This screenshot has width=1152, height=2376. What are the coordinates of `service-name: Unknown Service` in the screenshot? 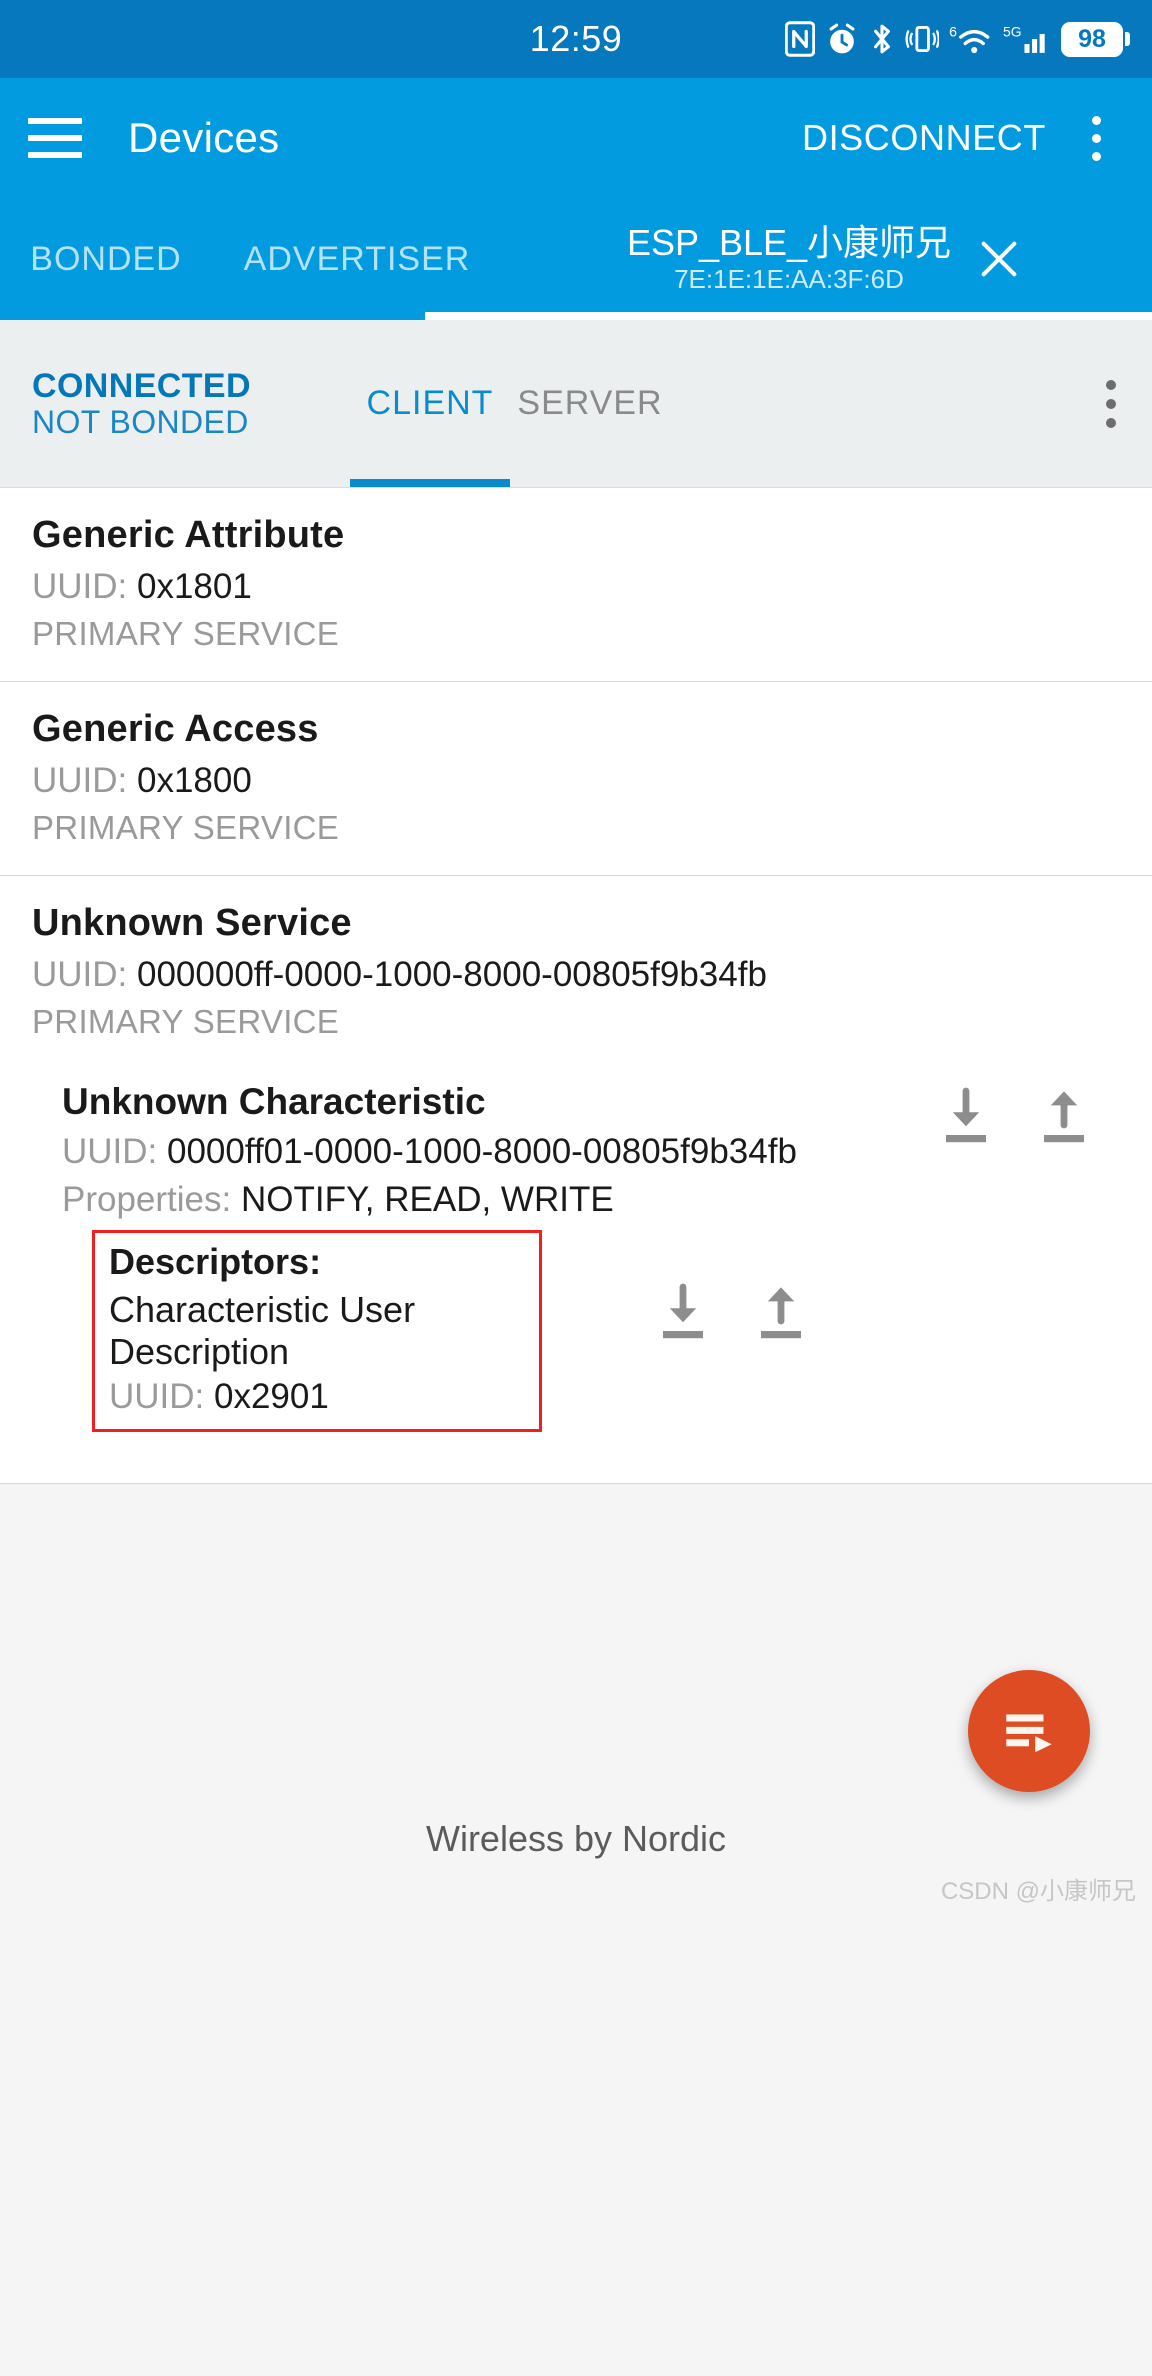 It's located at (192, 923).